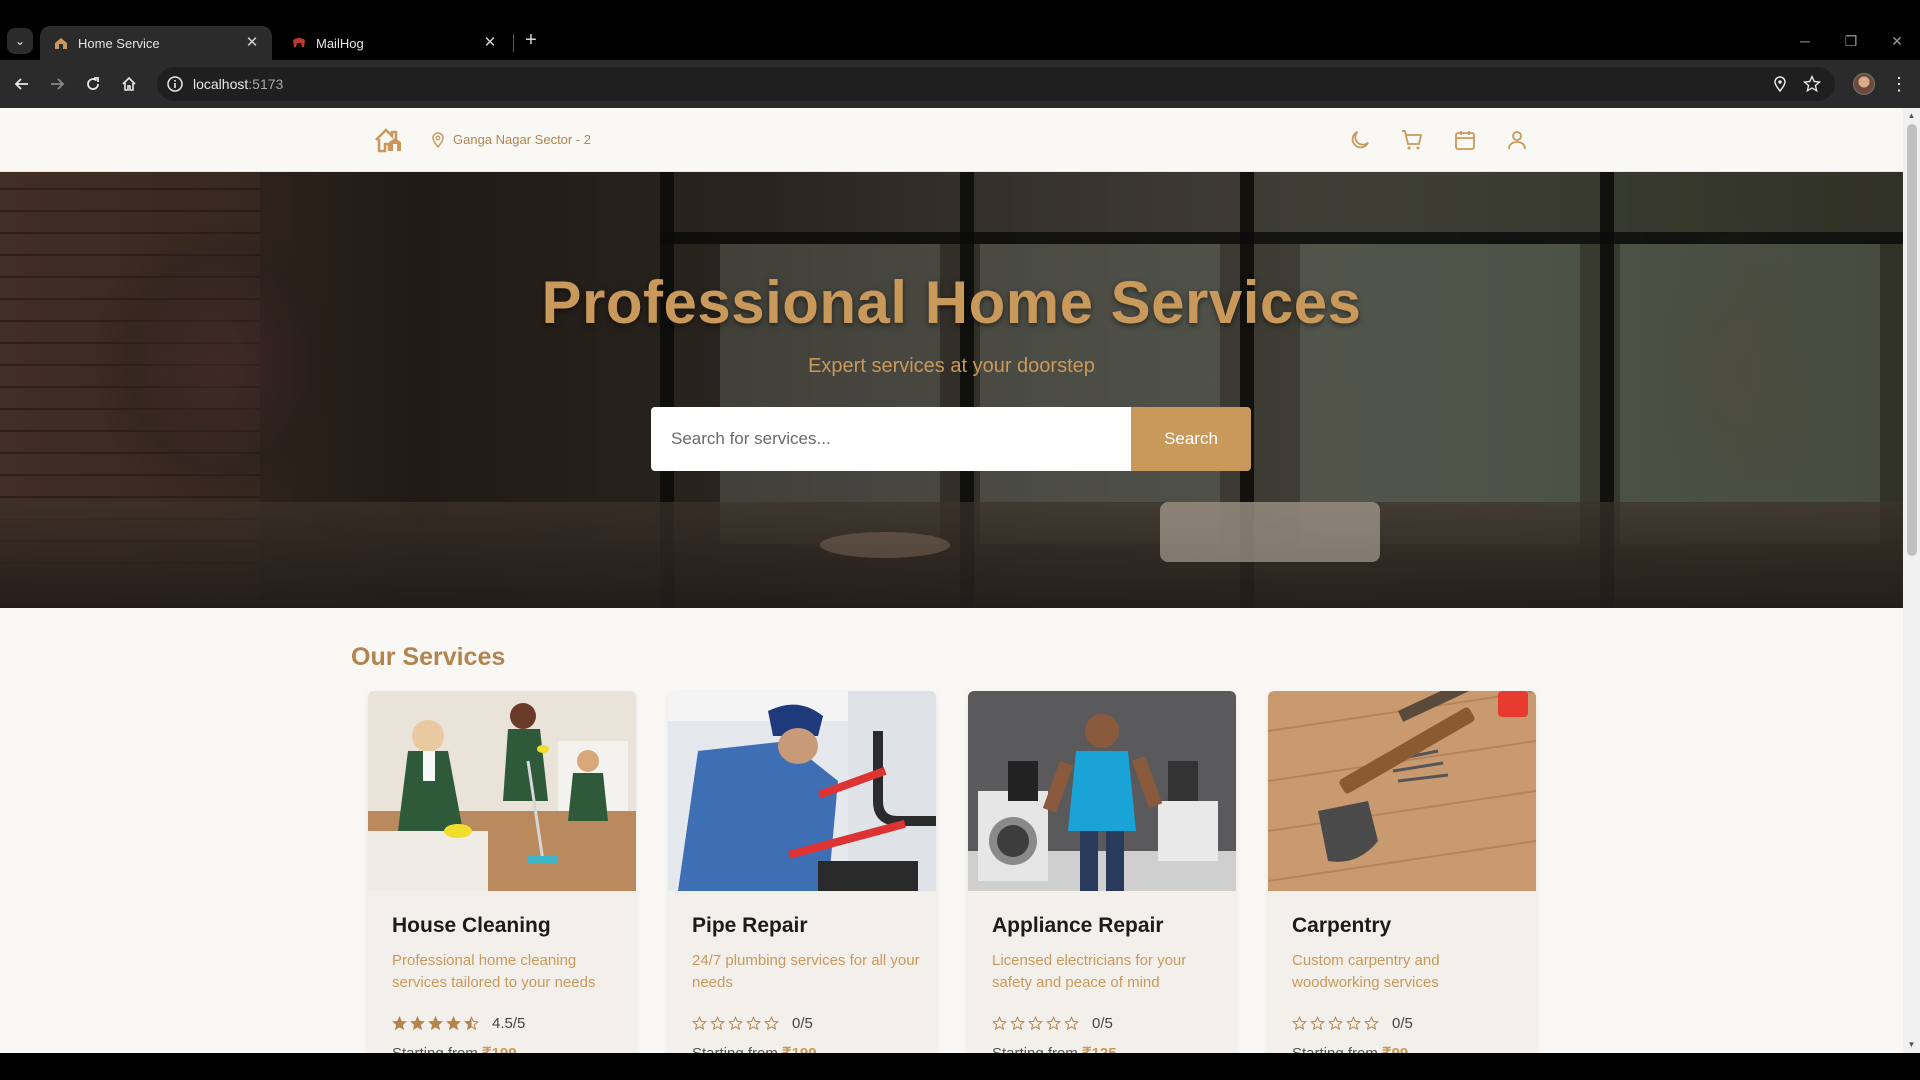  Describe the element at coordinates (960, 1066) in the screenshot. I see `screen-bottom-edge` at that location.